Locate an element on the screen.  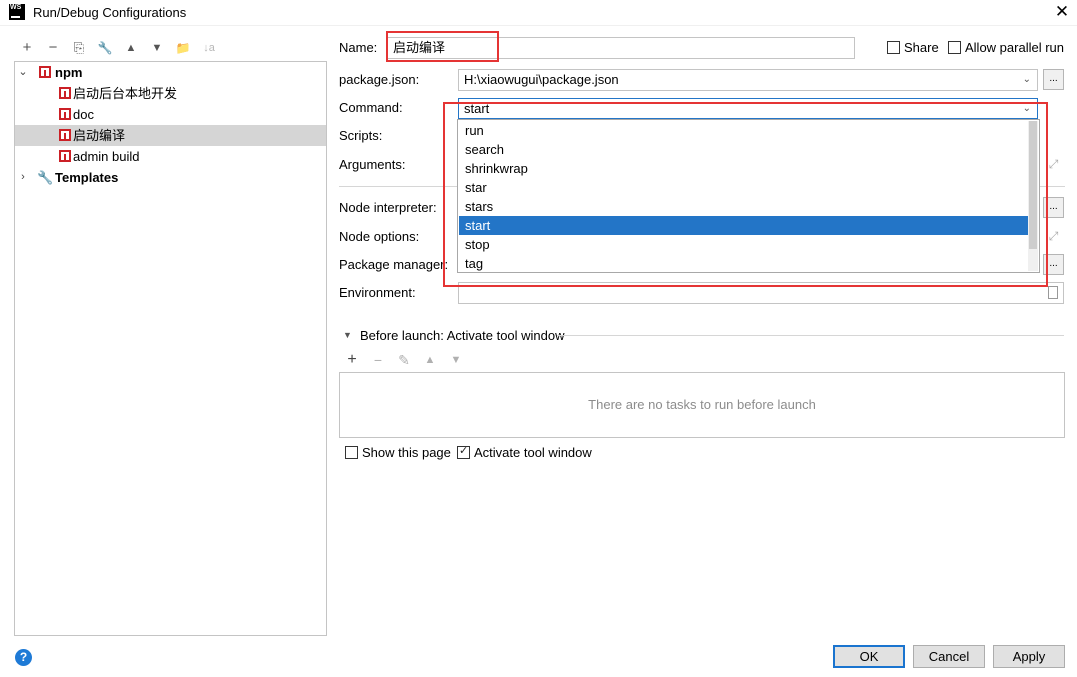
collapse-triangle-icon: ▼ is located at coordinates (347, 335).